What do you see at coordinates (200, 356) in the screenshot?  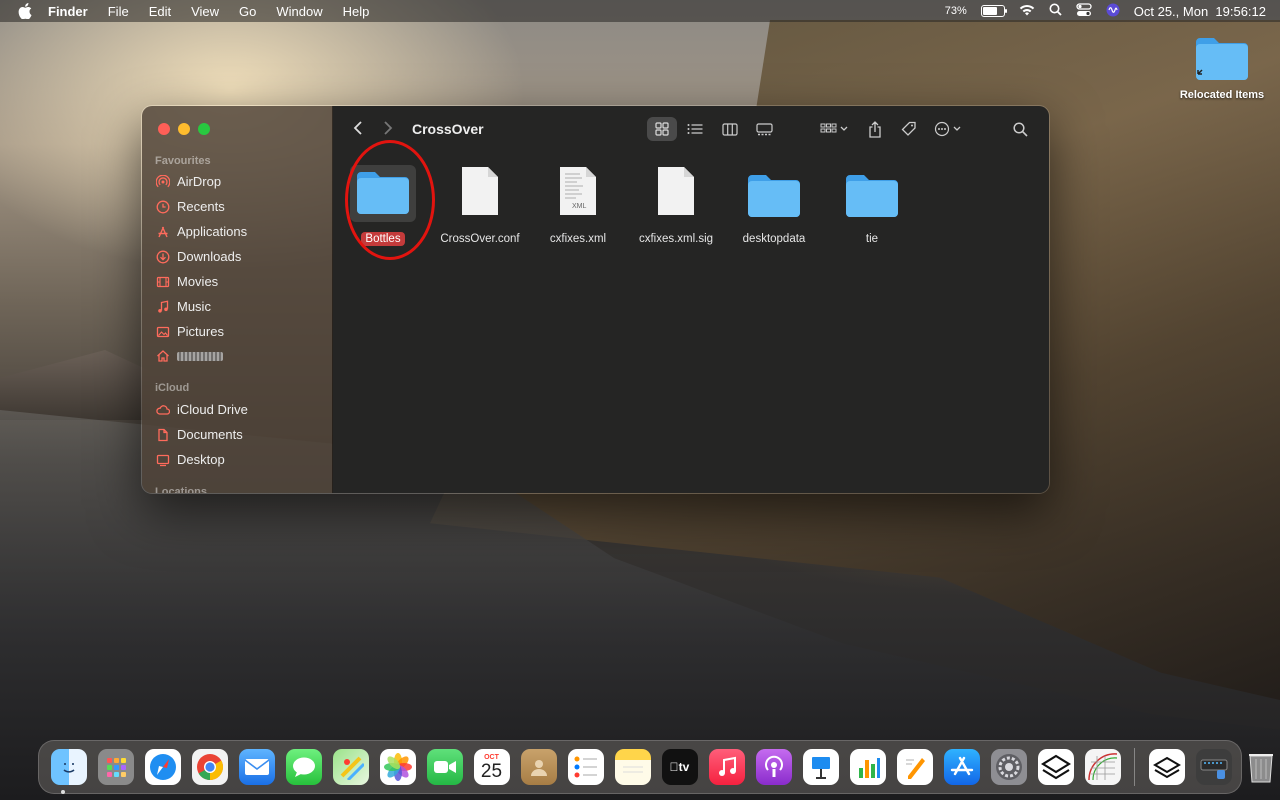 I see `redacted-username` at bounding box center [200, 356].